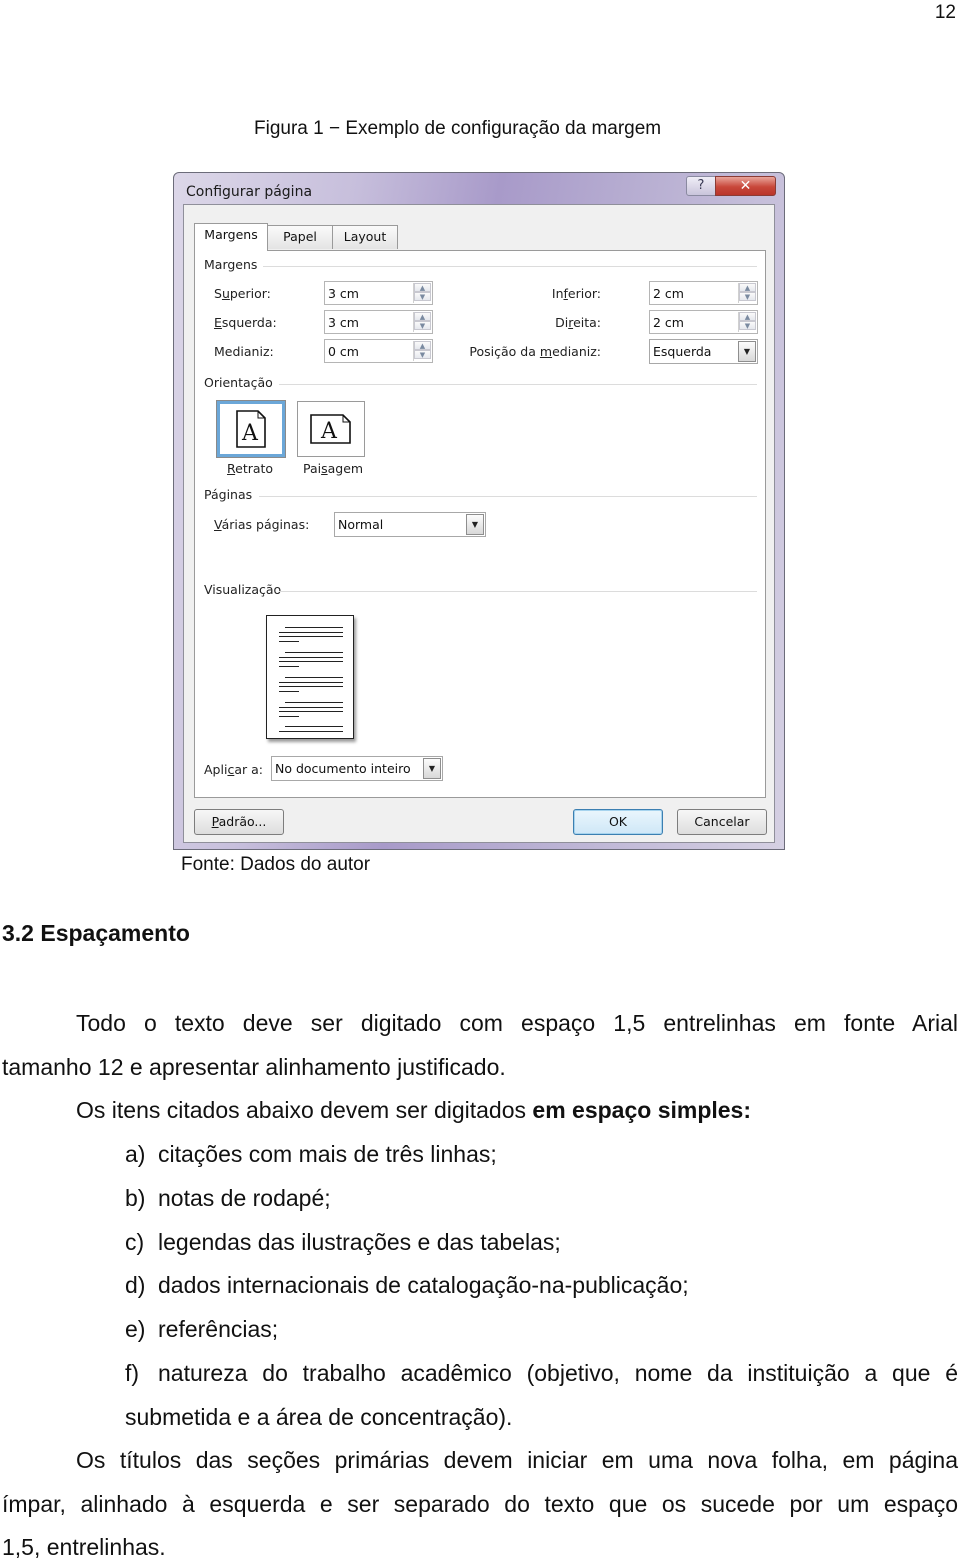  What do you see at coordinates (703, 293) in the screenshot?
I see `bottom-margin-spinner: 2 cm ▲ ▼` at bounding box center [703, 293].